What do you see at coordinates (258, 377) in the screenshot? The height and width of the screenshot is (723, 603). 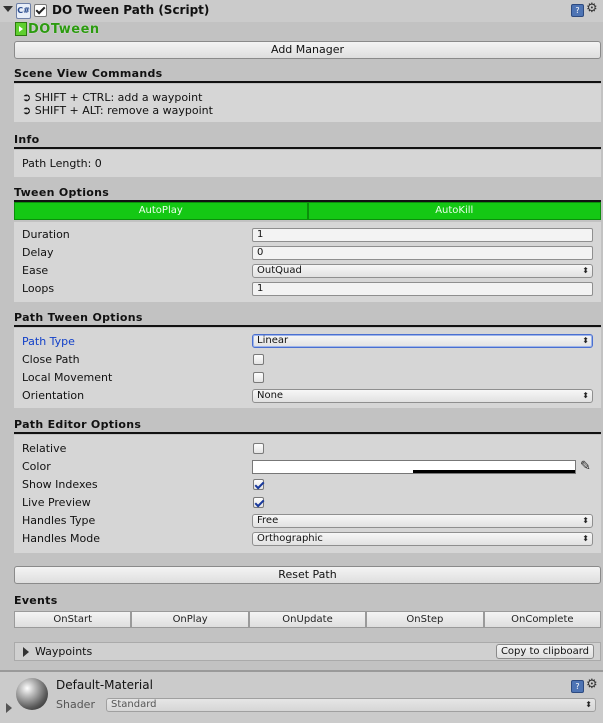 I see `local-movement-checkbox` at bounding box center [258, 377].